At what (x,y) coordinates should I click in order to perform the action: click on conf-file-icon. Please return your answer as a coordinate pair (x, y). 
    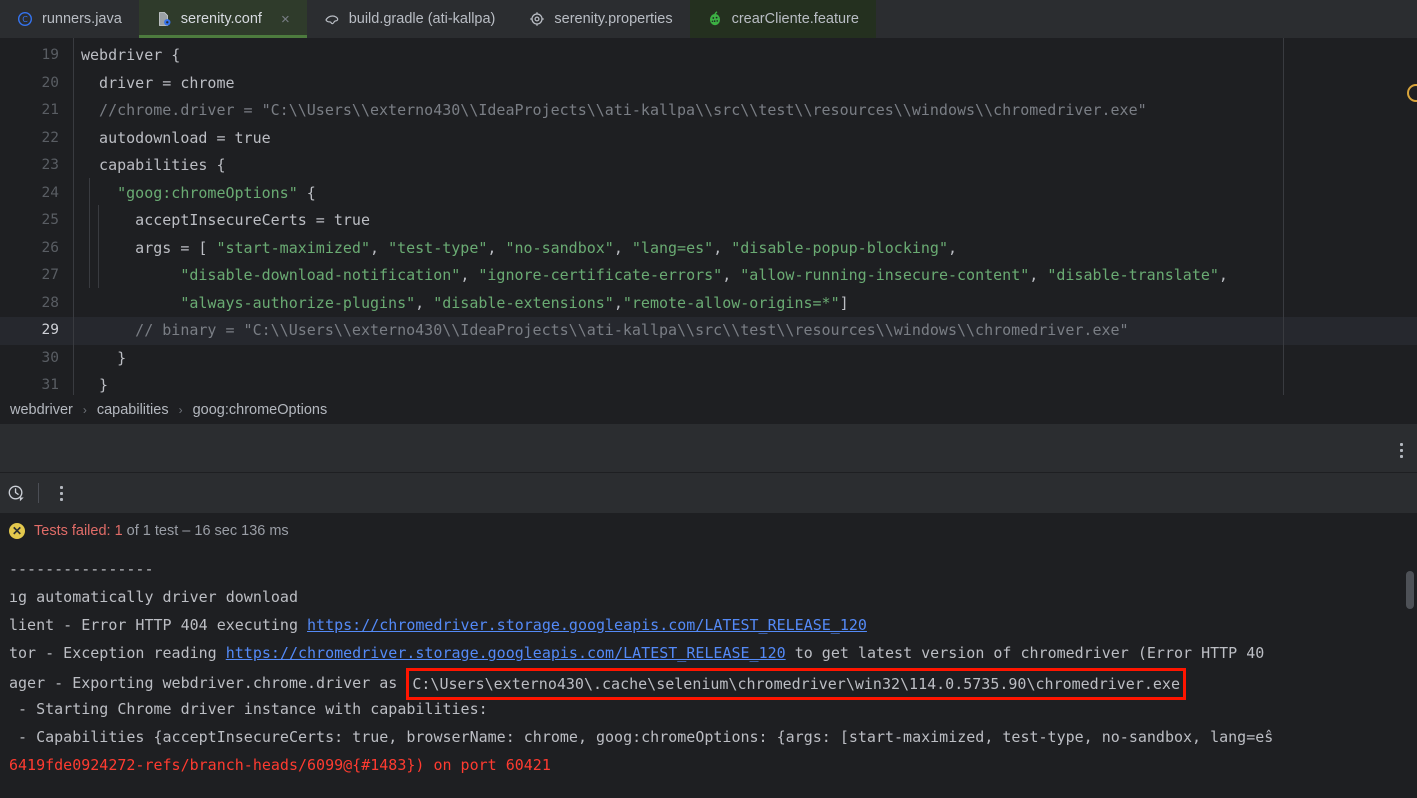
    Looking at the image, I should click on (164, 19).